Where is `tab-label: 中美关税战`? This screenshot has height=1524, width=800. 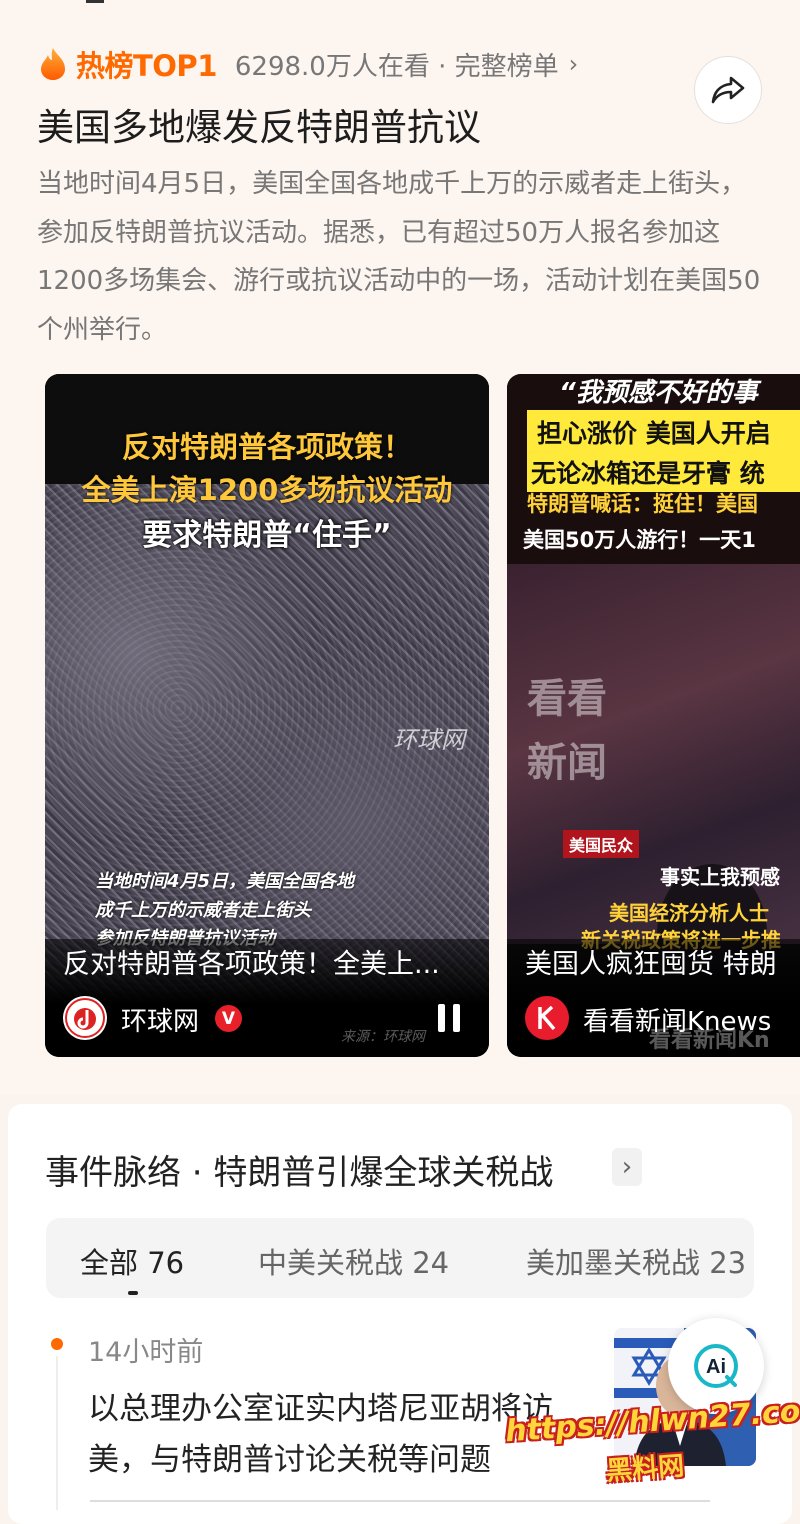 tab-label: 中美关税战 is located at coordinates (331, 1263).